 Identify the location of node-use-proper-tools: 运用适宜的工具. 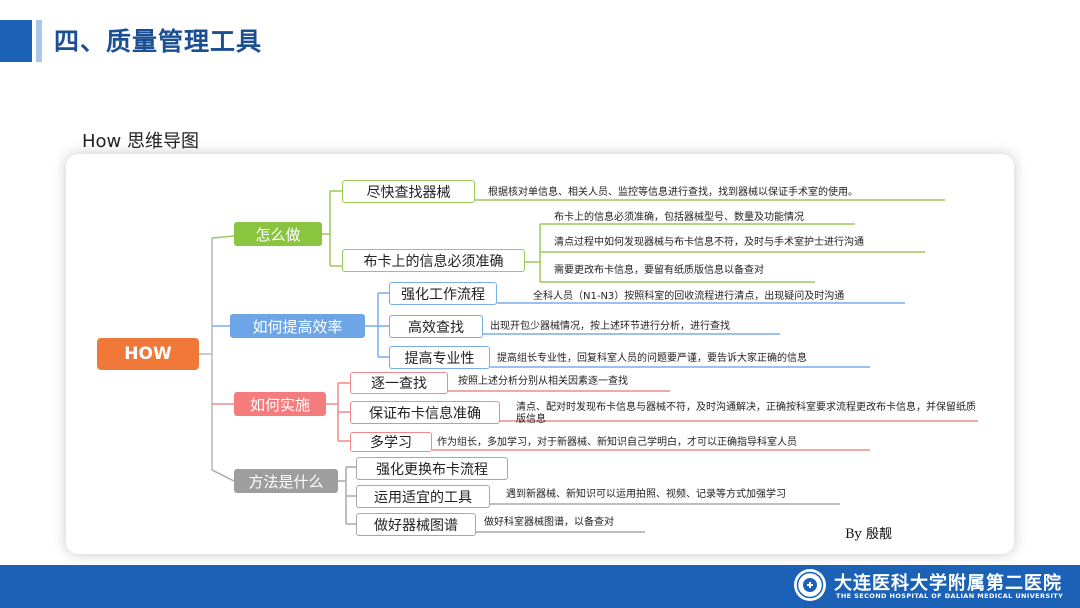
(423, 496).